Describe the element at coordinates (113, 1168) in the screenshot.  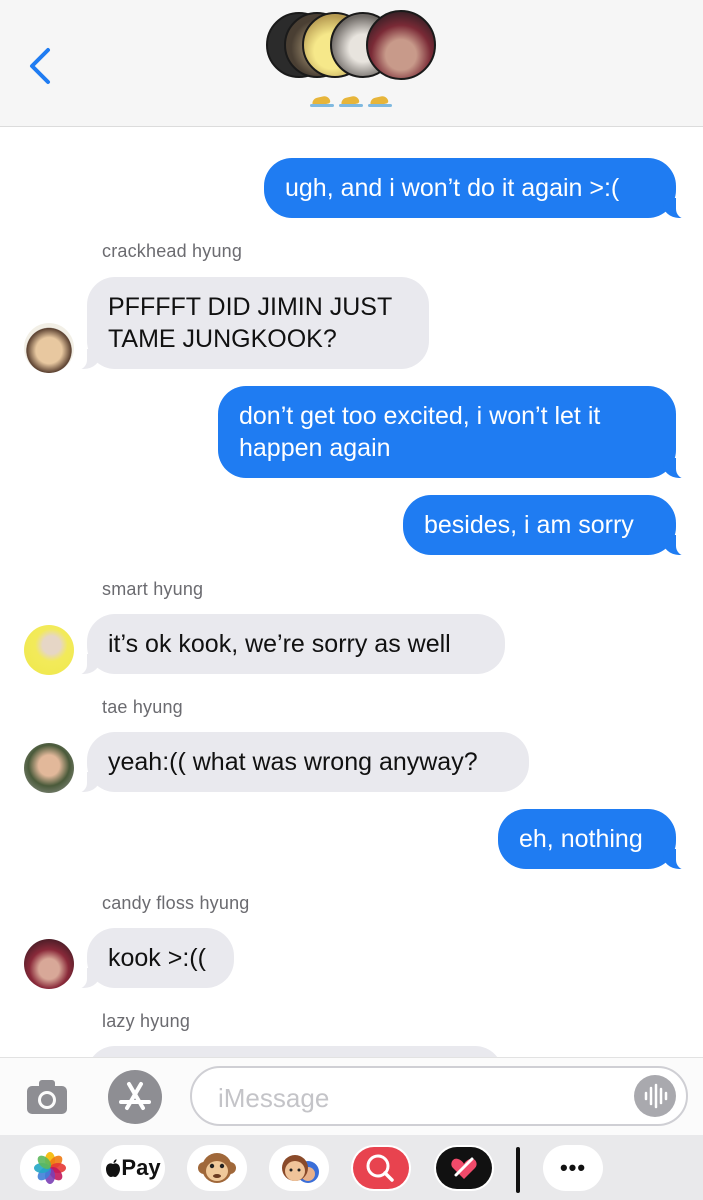
I see `apple-pay-icon` at that location.